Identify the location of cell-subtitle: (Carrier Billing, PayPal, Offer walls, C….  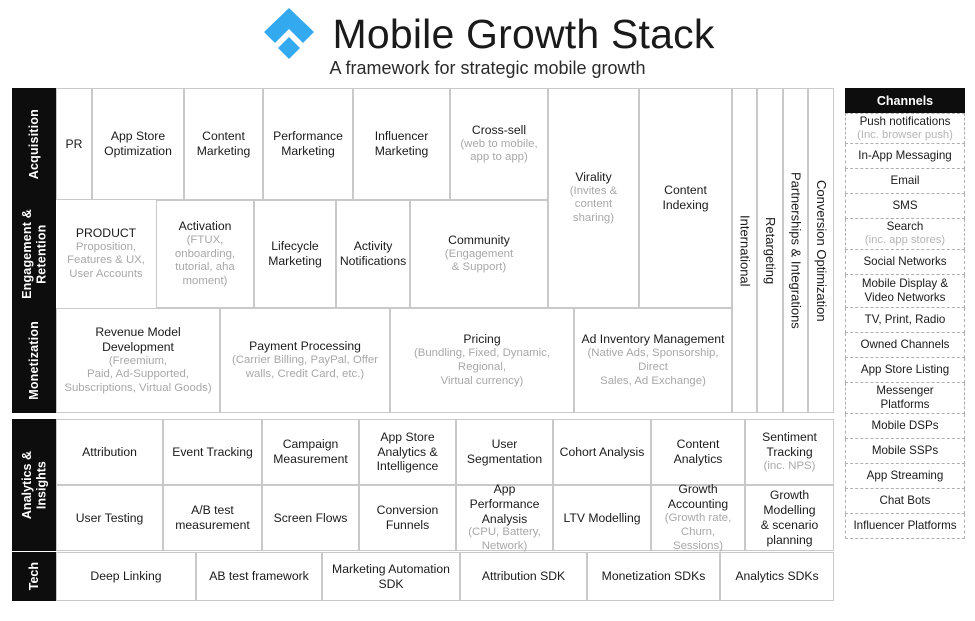
(304, 367).